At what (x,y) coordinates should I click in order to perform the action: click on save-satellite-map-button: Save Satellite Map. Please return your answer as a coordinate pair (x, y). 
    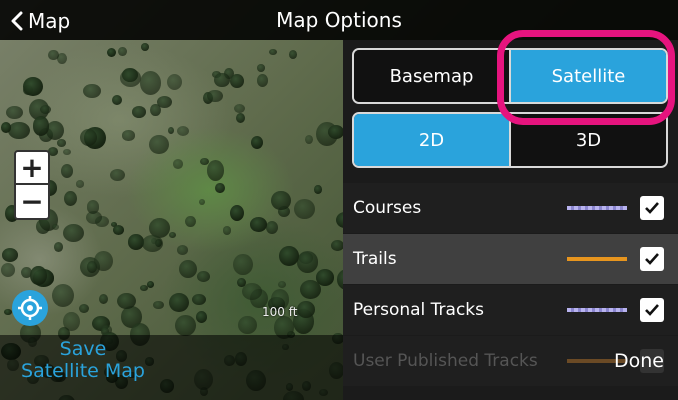
    Looking at the image, I should click on (83, 360).